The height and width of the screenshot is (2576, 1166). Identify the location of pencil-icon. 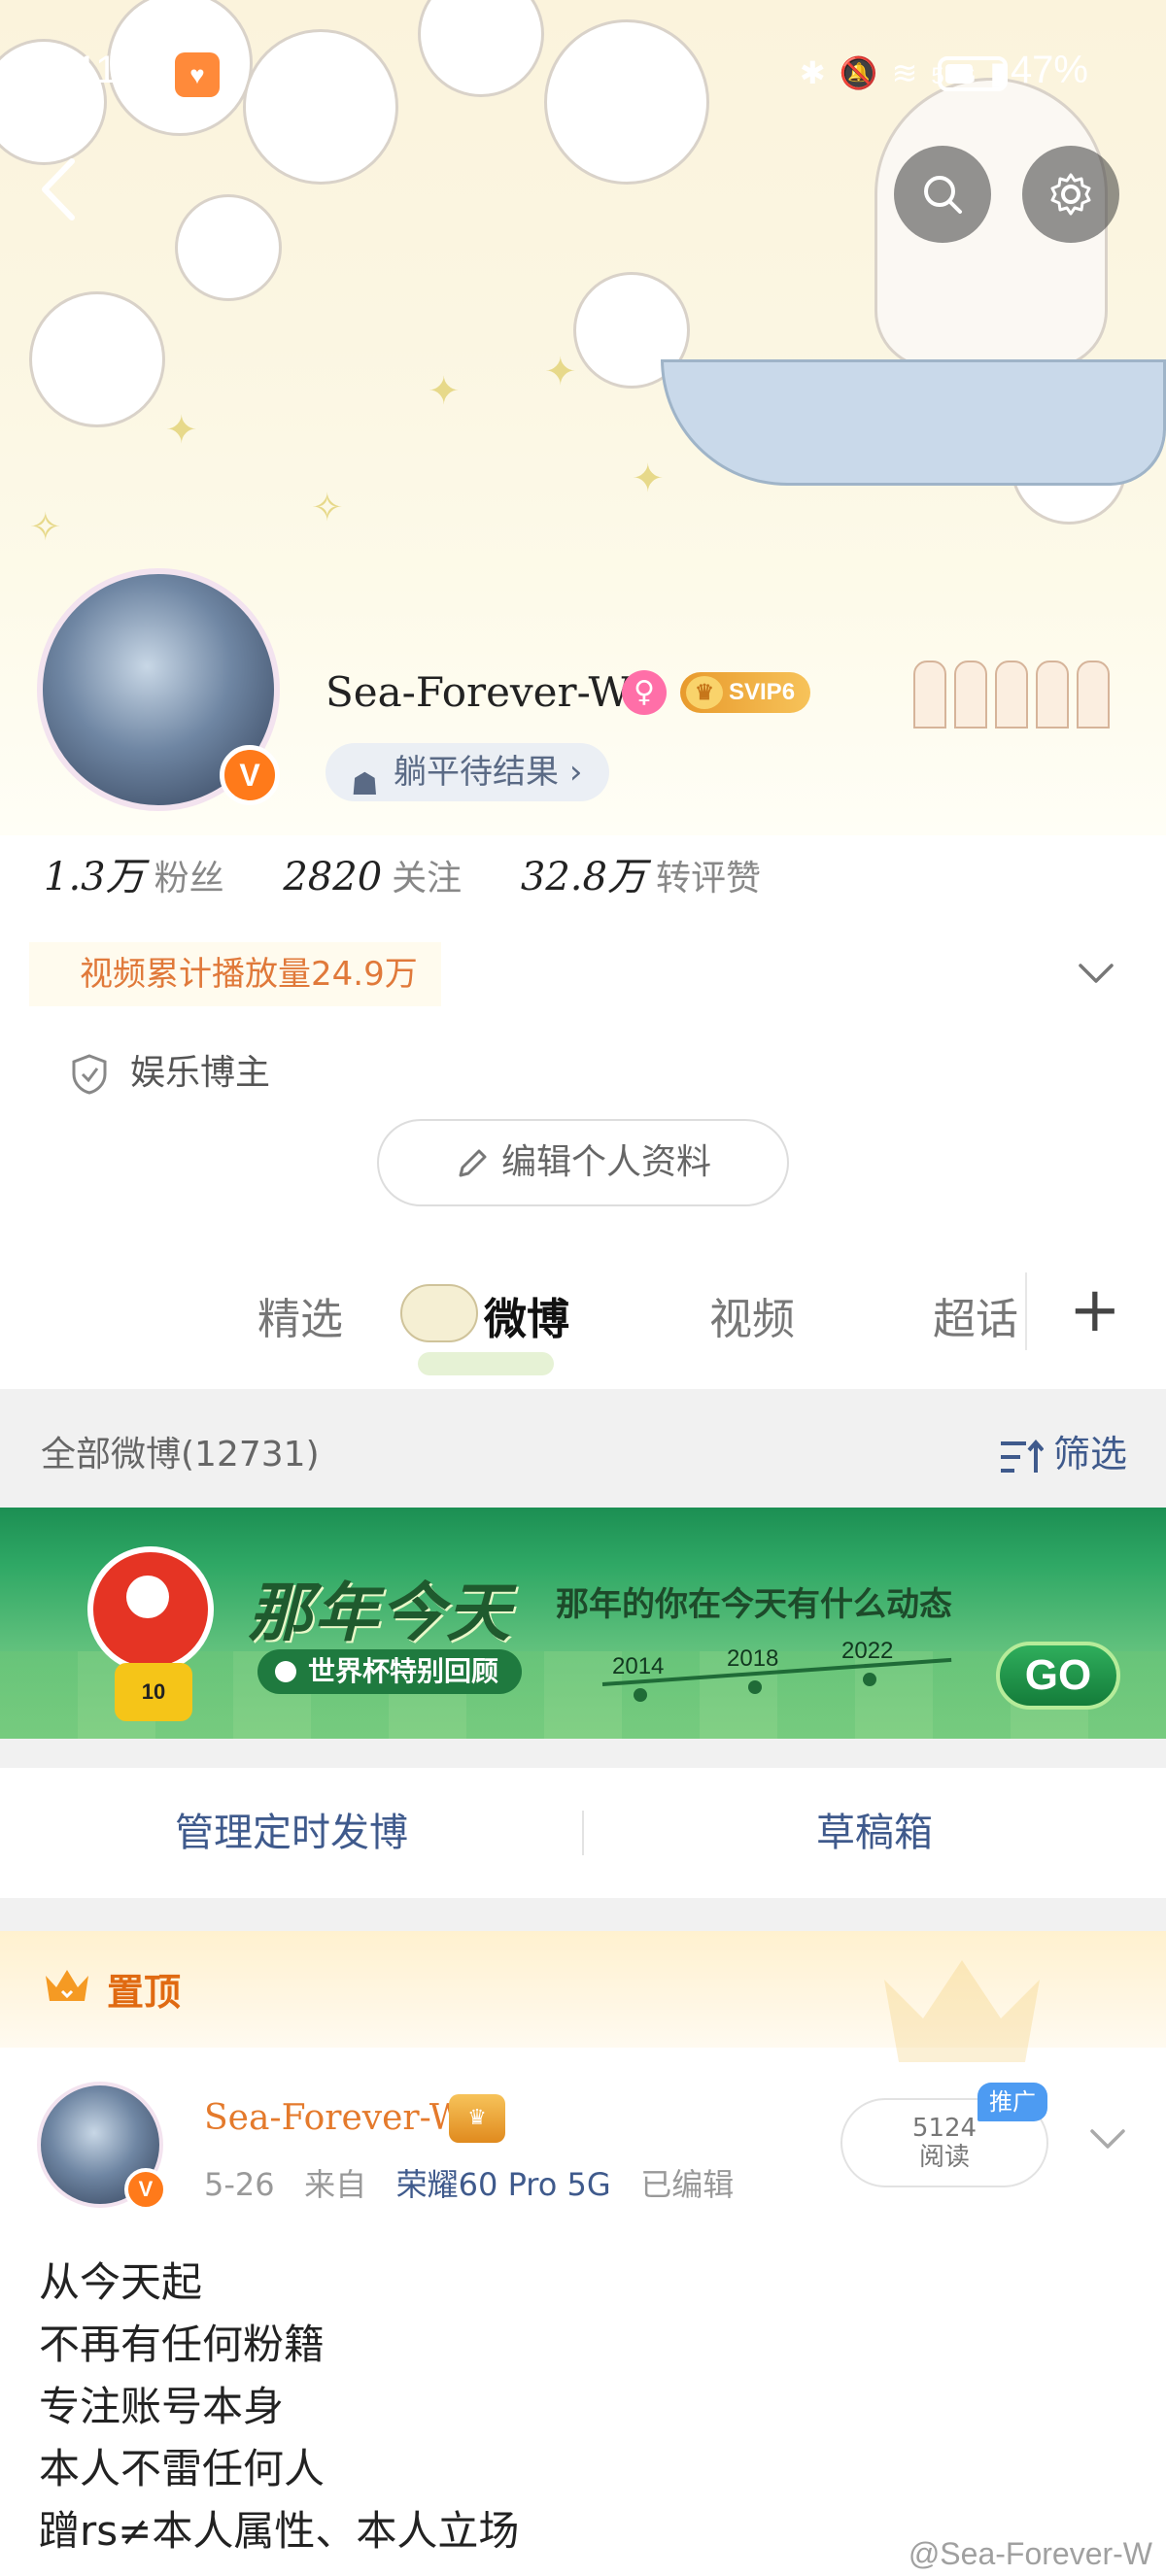
(473, 1163).